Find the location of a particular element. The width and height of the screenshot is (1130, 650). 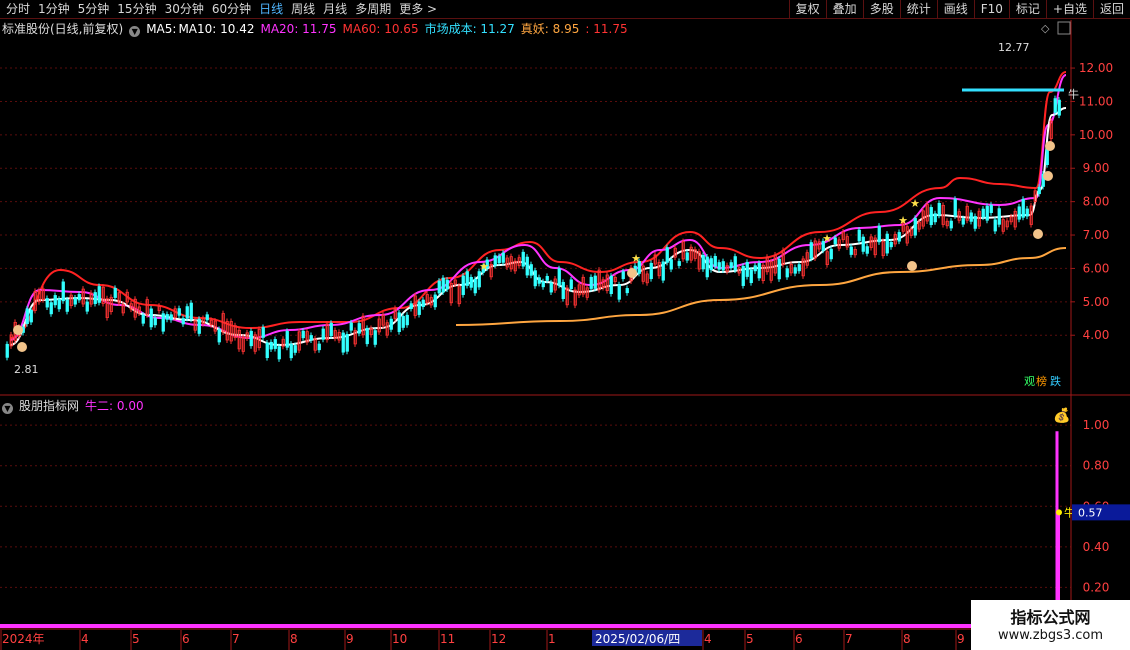

main-tick-label: 10.00 is located at coordinates (1096, 135).